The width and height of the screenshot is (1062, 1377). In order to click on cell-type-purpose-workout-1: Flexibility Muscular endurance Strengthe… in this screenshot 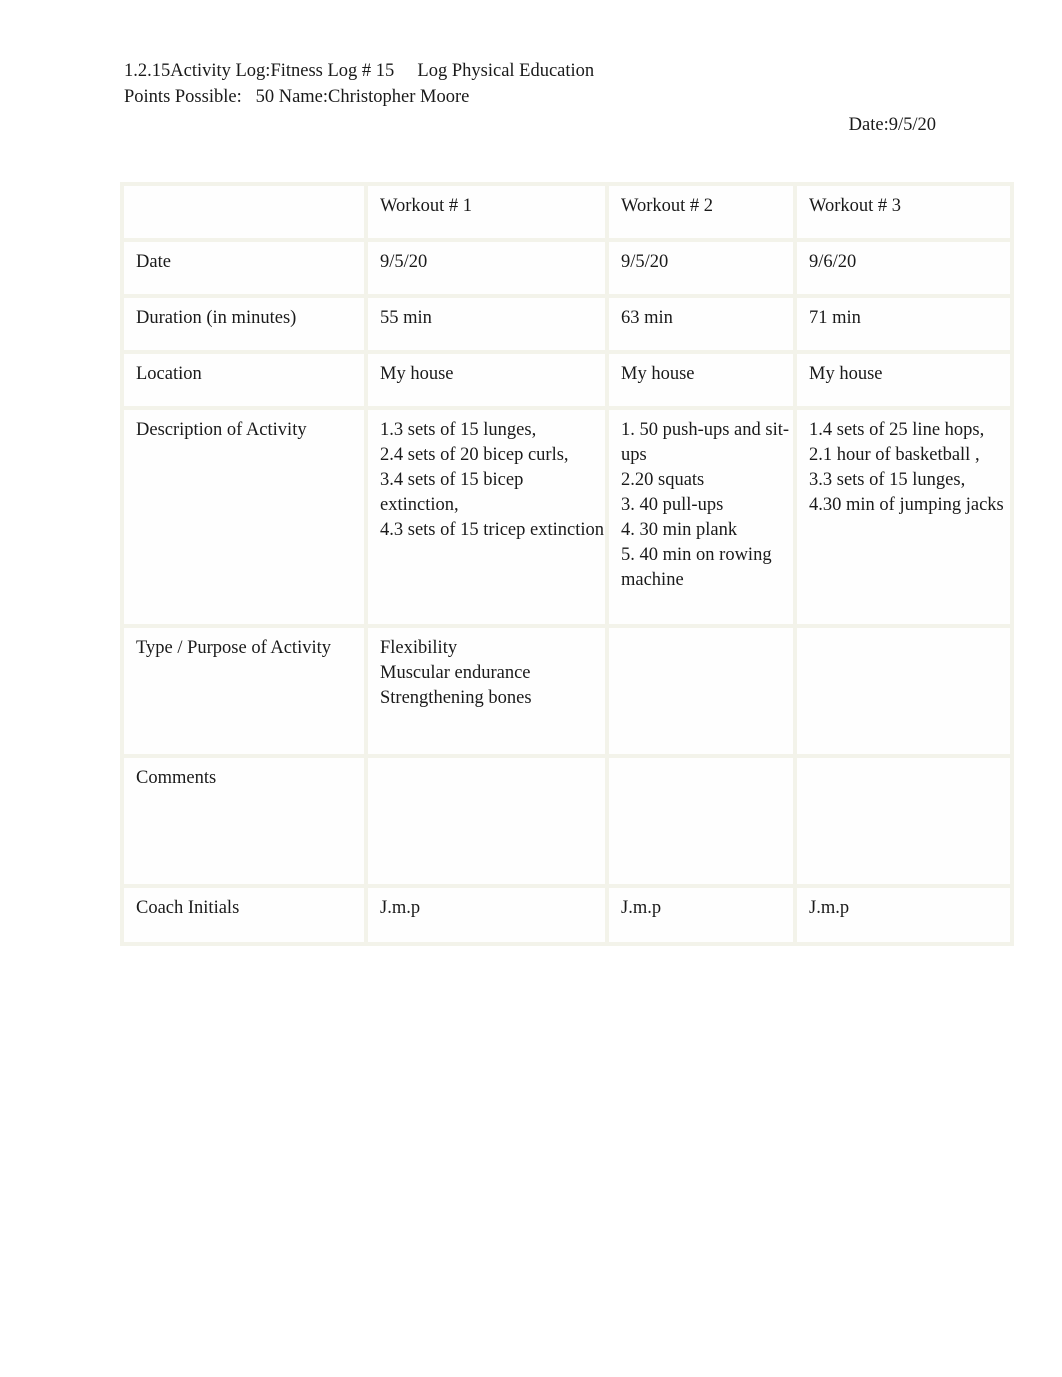, I will do `click(486, 691)`.